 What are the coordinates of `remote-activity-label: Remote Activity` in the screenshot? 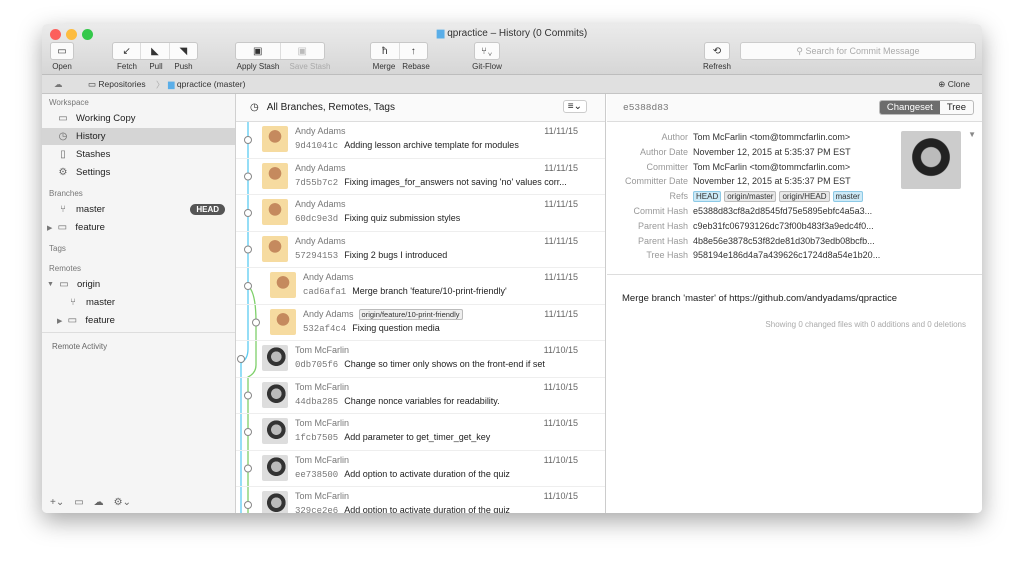 It's located at (80, 346).